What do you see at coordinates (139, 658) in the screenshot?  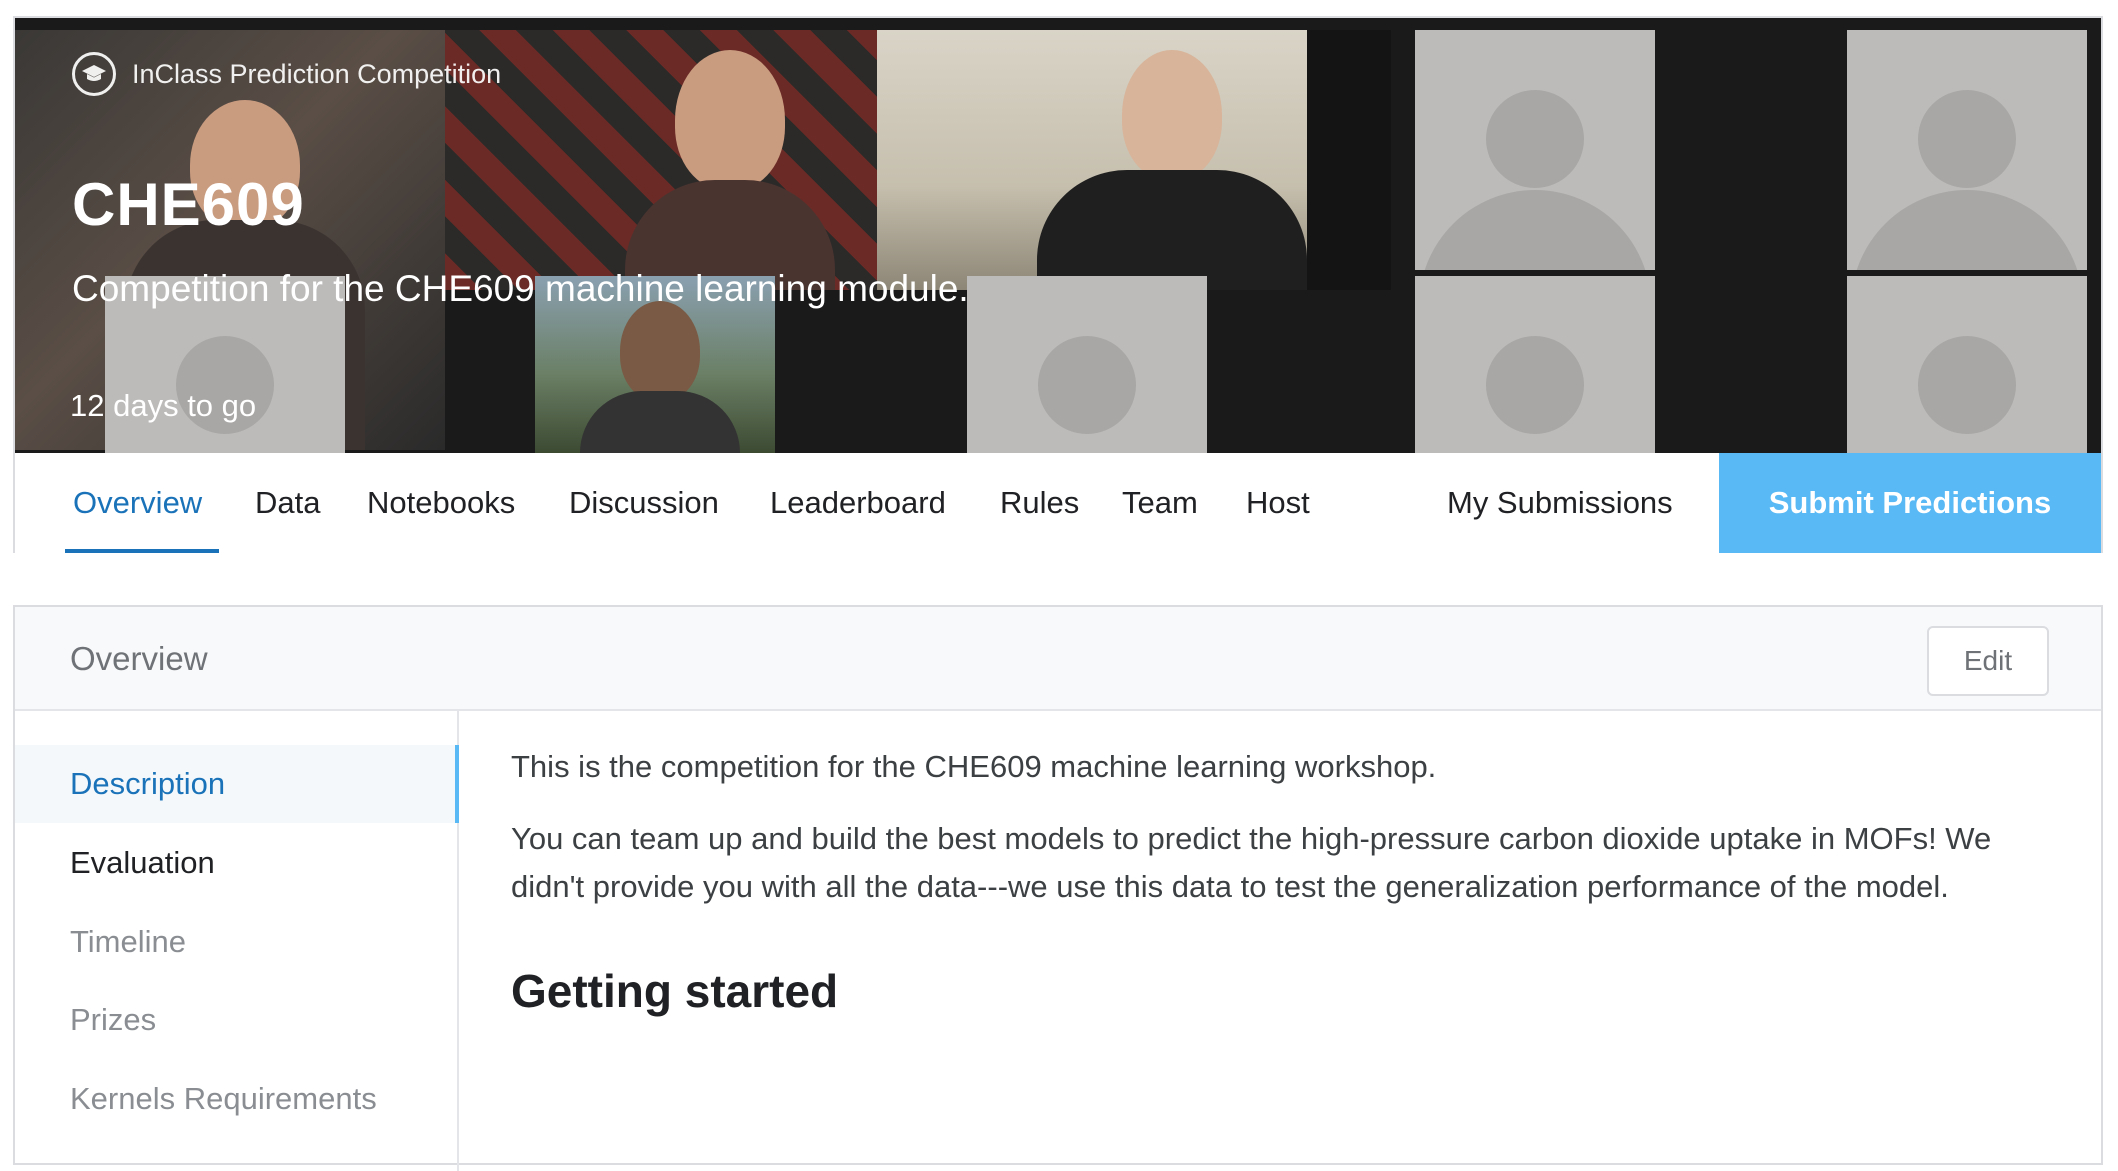 I see `overview-title: Overview` at bounding box center [139, 658].